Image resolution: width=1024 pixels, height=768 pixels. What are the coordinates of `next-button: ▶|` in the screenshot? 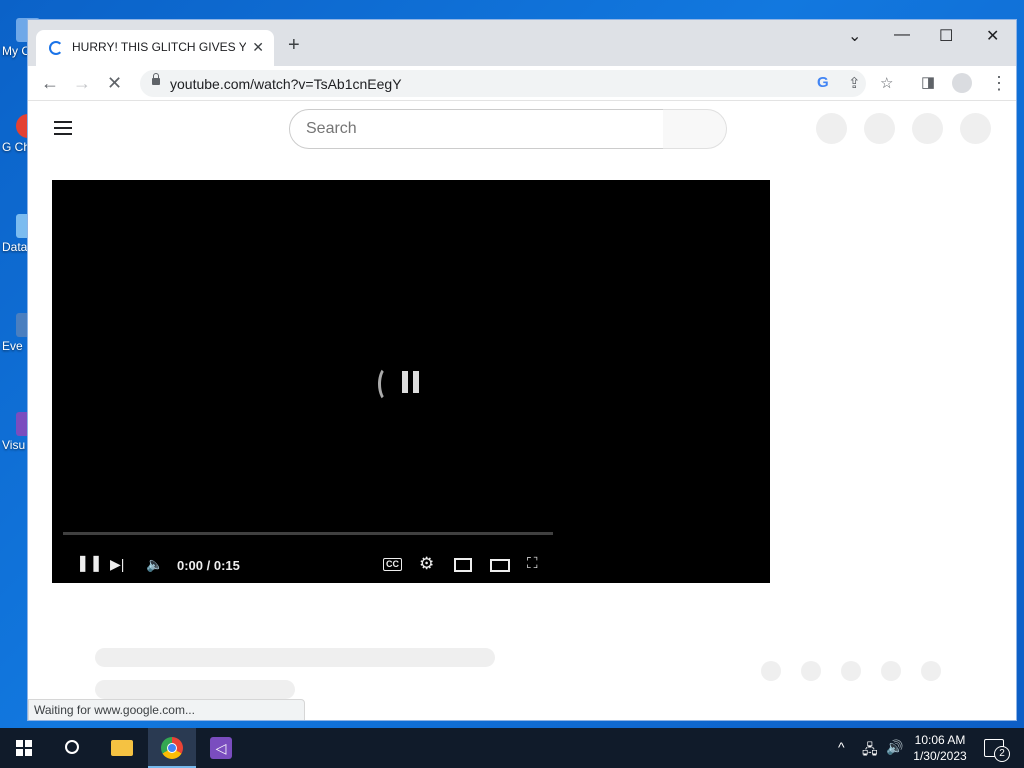 It's located at (117, 564).